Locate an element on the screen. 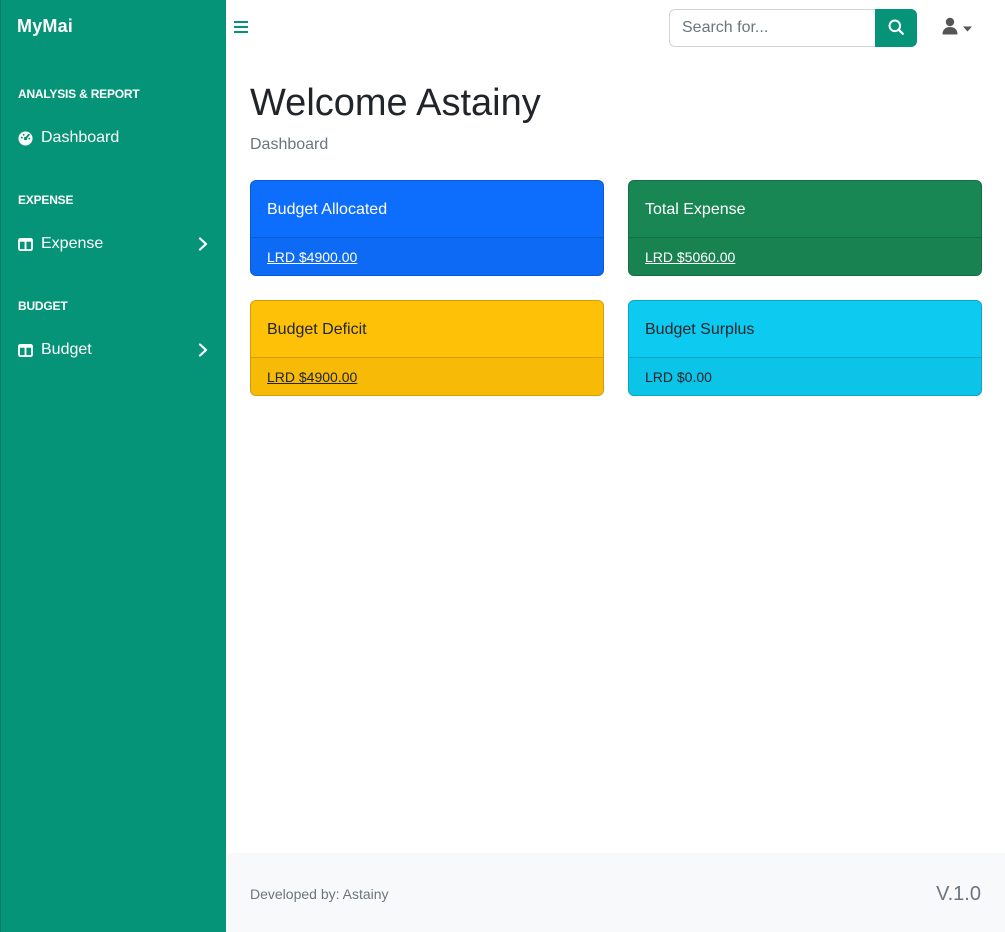 The image size is (1005, 932). breadcrumb: Dashboard is located at coordinates (289, 144).